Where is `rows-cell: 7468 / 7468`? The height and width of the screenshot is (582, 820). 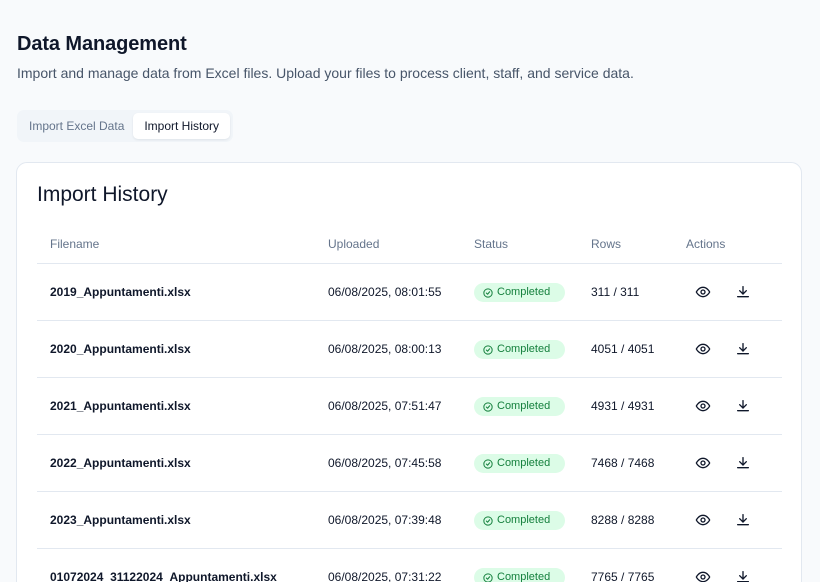
rows-cell: 7468 / 7468 is located at coordinates (623, 463).